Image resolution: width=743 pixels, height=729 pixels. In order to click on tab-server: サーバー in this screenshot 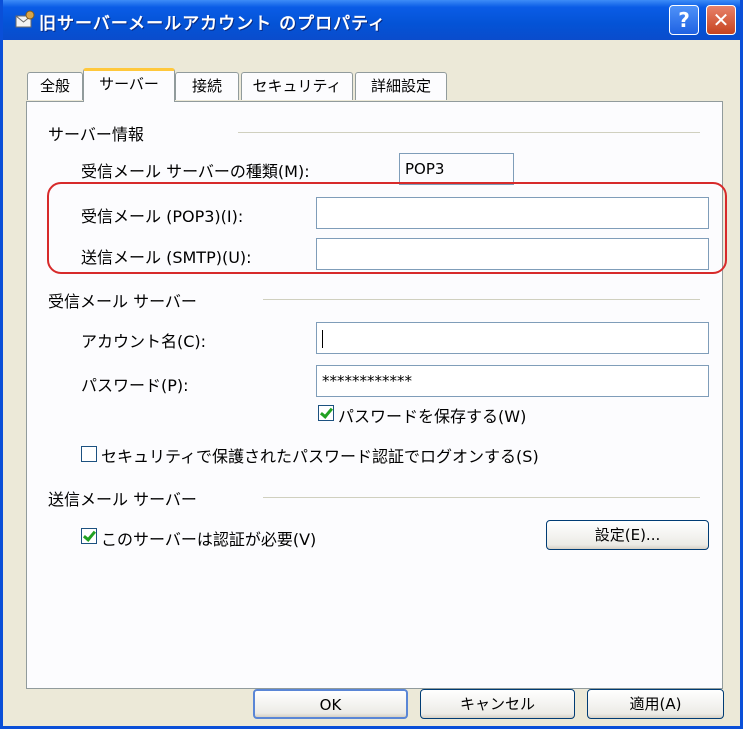, I will do `click(129, 85)`.